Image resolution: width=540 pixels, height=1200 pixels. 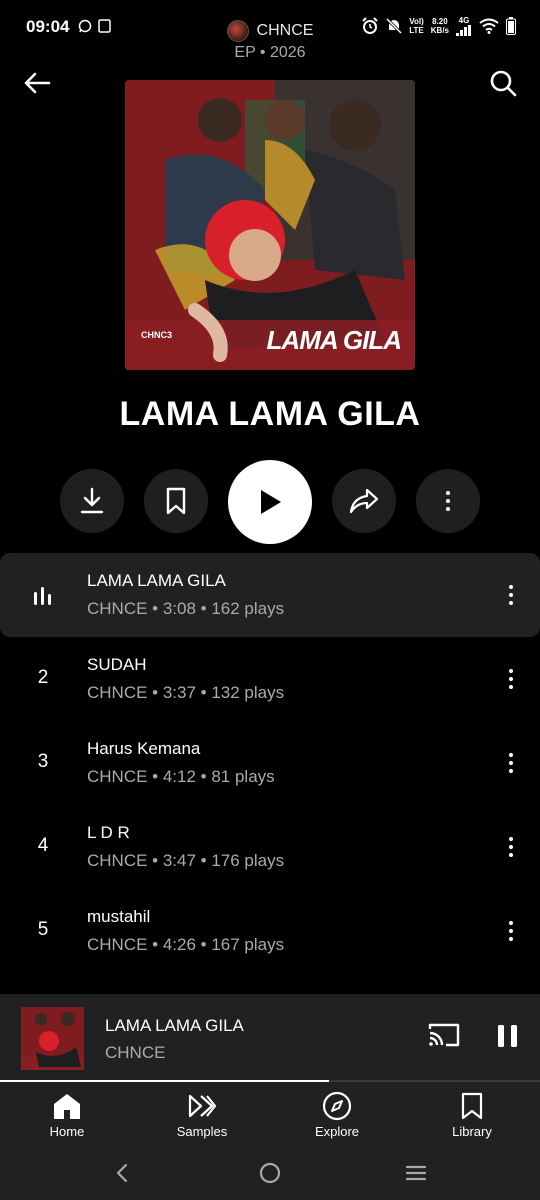 I want to click on track-row-3: 3 Harus Kemana CHNCE • 4:12 • 81 plays, so click(x=270, y=763).